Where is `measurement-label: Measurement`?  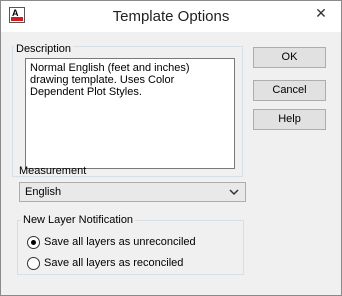
measurement-label: Measurement is located at coordinates (53, 171).